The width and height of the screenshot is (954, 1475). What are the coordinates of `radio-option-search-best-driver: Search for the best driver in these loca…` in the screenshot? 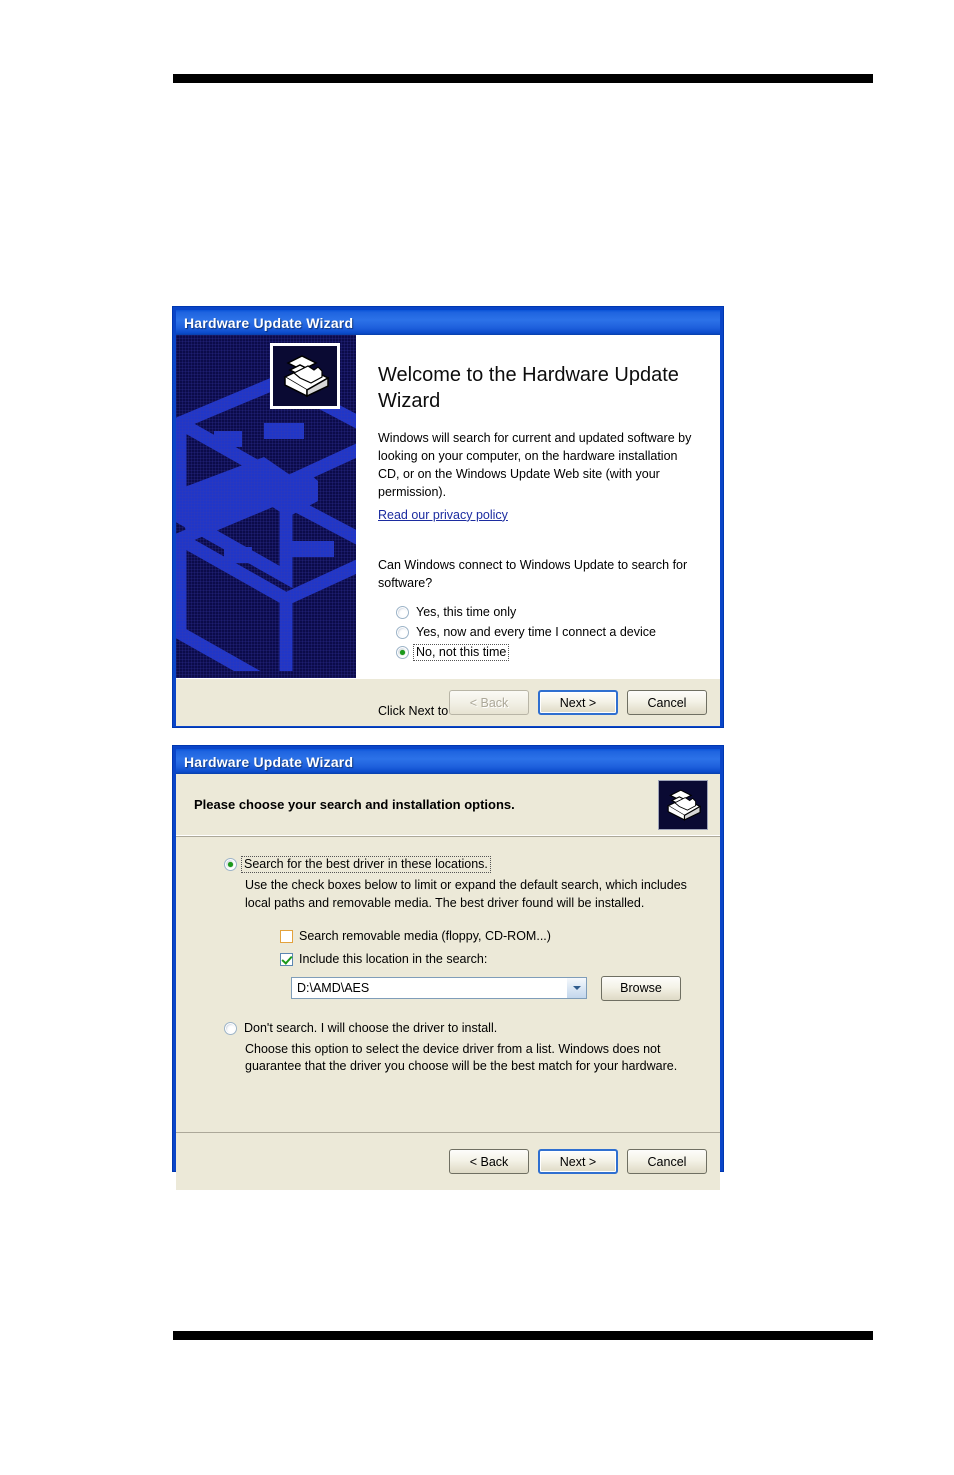 It's located at (463, 864).